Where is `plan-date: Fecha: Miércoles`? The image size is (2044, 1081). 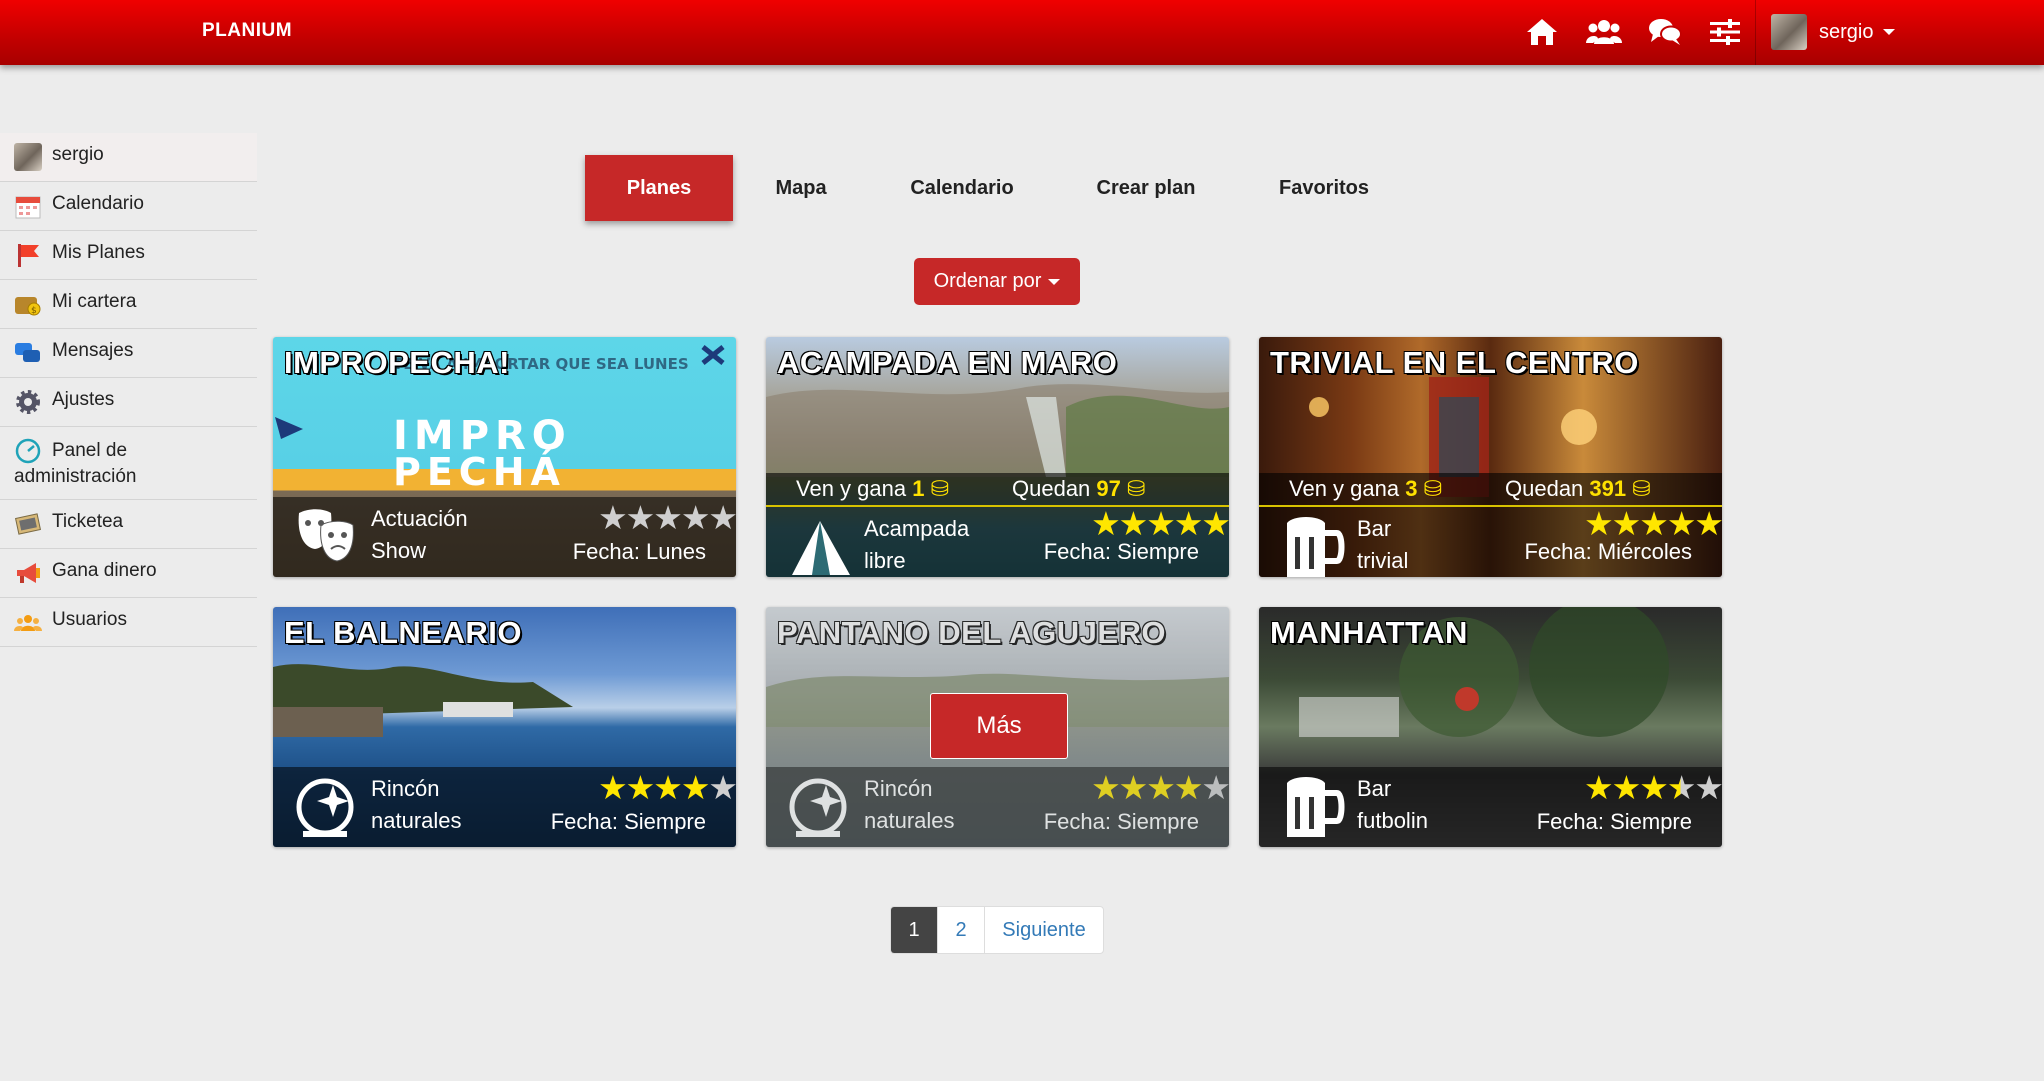 plan-date: Fecha: Miércoles is located at coordinates (1608, 551).